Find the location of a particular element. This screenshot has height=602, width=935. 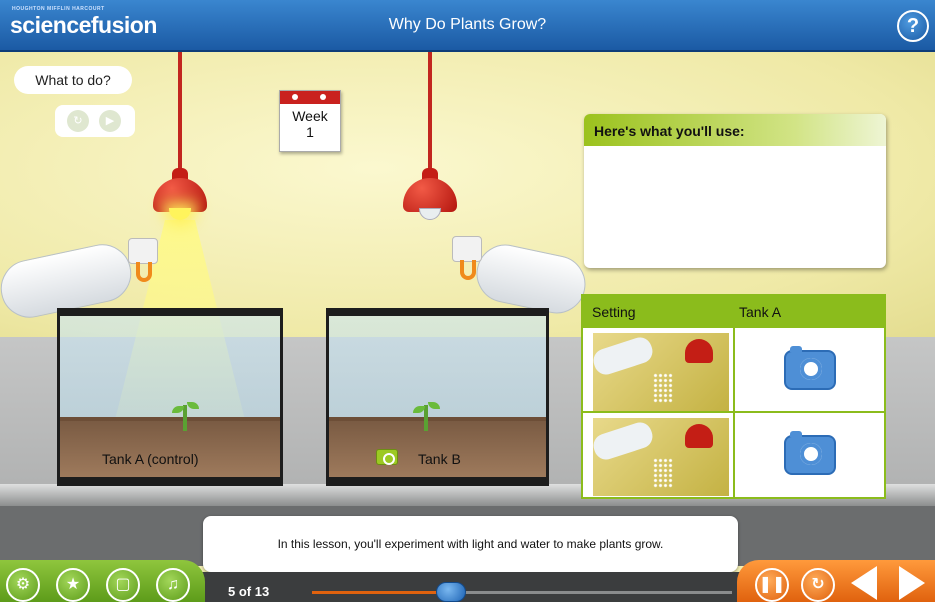

progress-slider-handle is located at coordinates (450, 592).